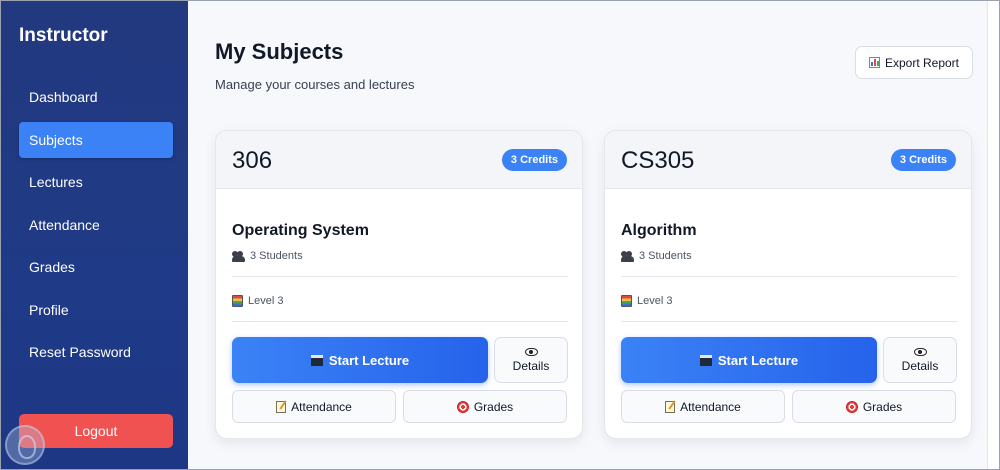  What do you see at coordinates (300, 230) in the screenshot?
I see `subject-name: Operating System` at bounding box center [300, 230].